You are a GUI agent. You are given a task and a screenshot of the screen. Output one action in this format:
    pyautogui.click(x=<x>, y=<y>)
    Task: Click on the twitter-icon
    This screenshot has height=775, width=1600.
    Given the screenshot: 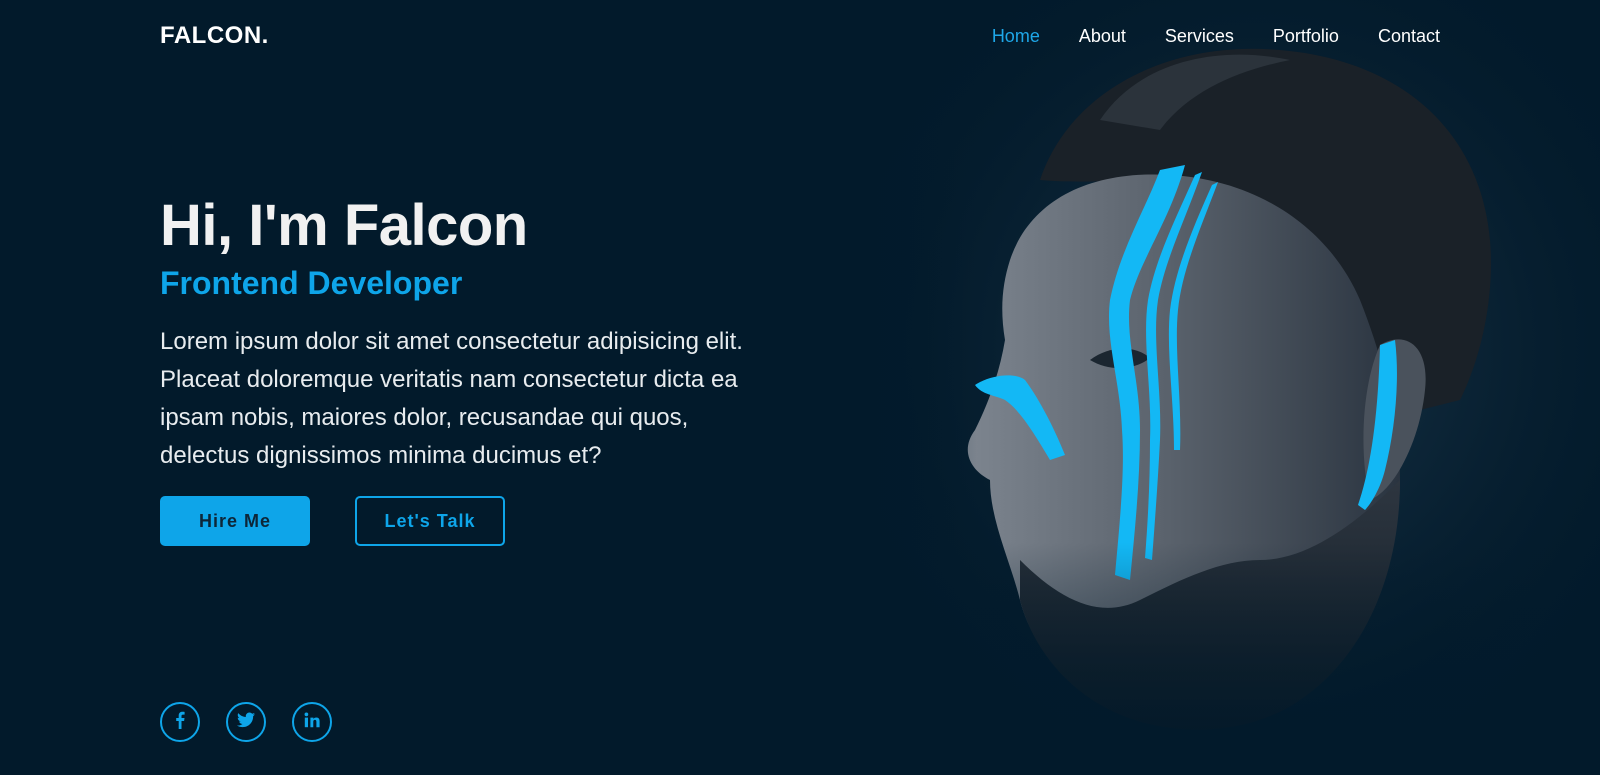 What is the action you would take?
    pyautogui.click(x=246, y=722)
    